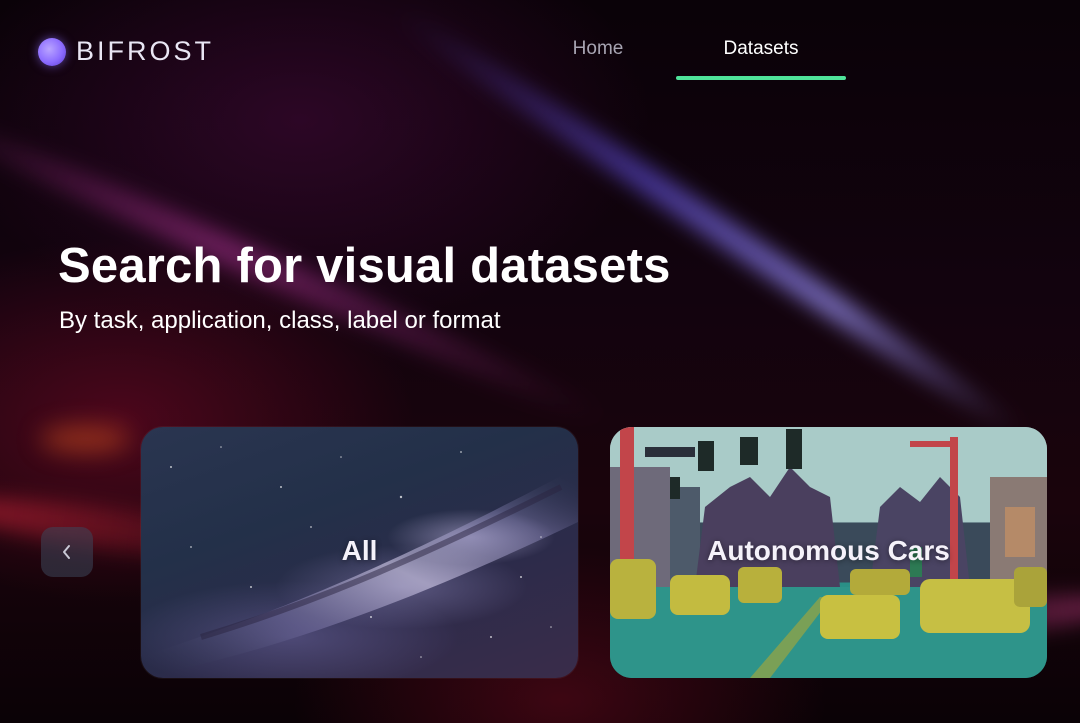 This screenshot has height=723, width=1080. I want to click on nav-item-datasets: Datasets, so click(761, 58).